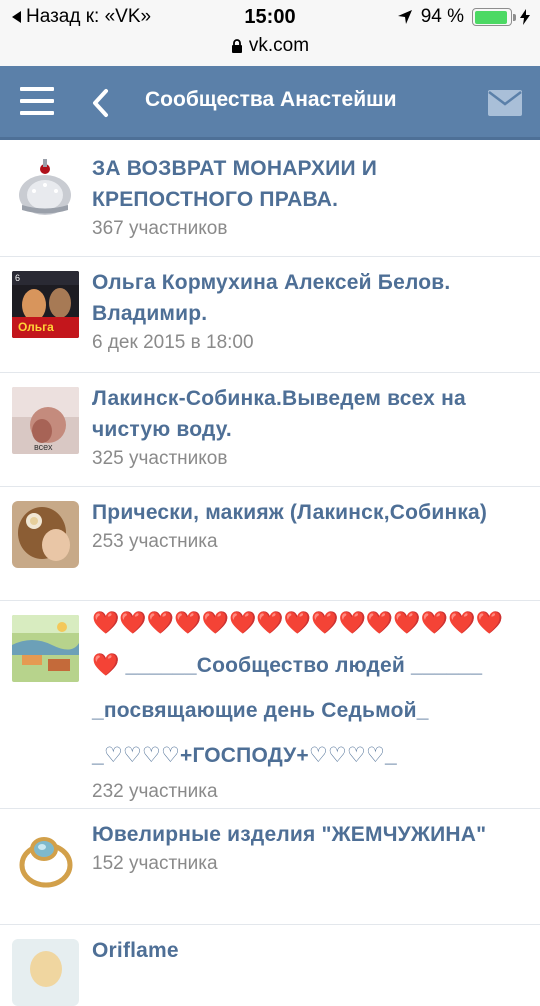 This screenshot has width=540, height=1006. I want to click on ring-image-icon, so click(45, 856).